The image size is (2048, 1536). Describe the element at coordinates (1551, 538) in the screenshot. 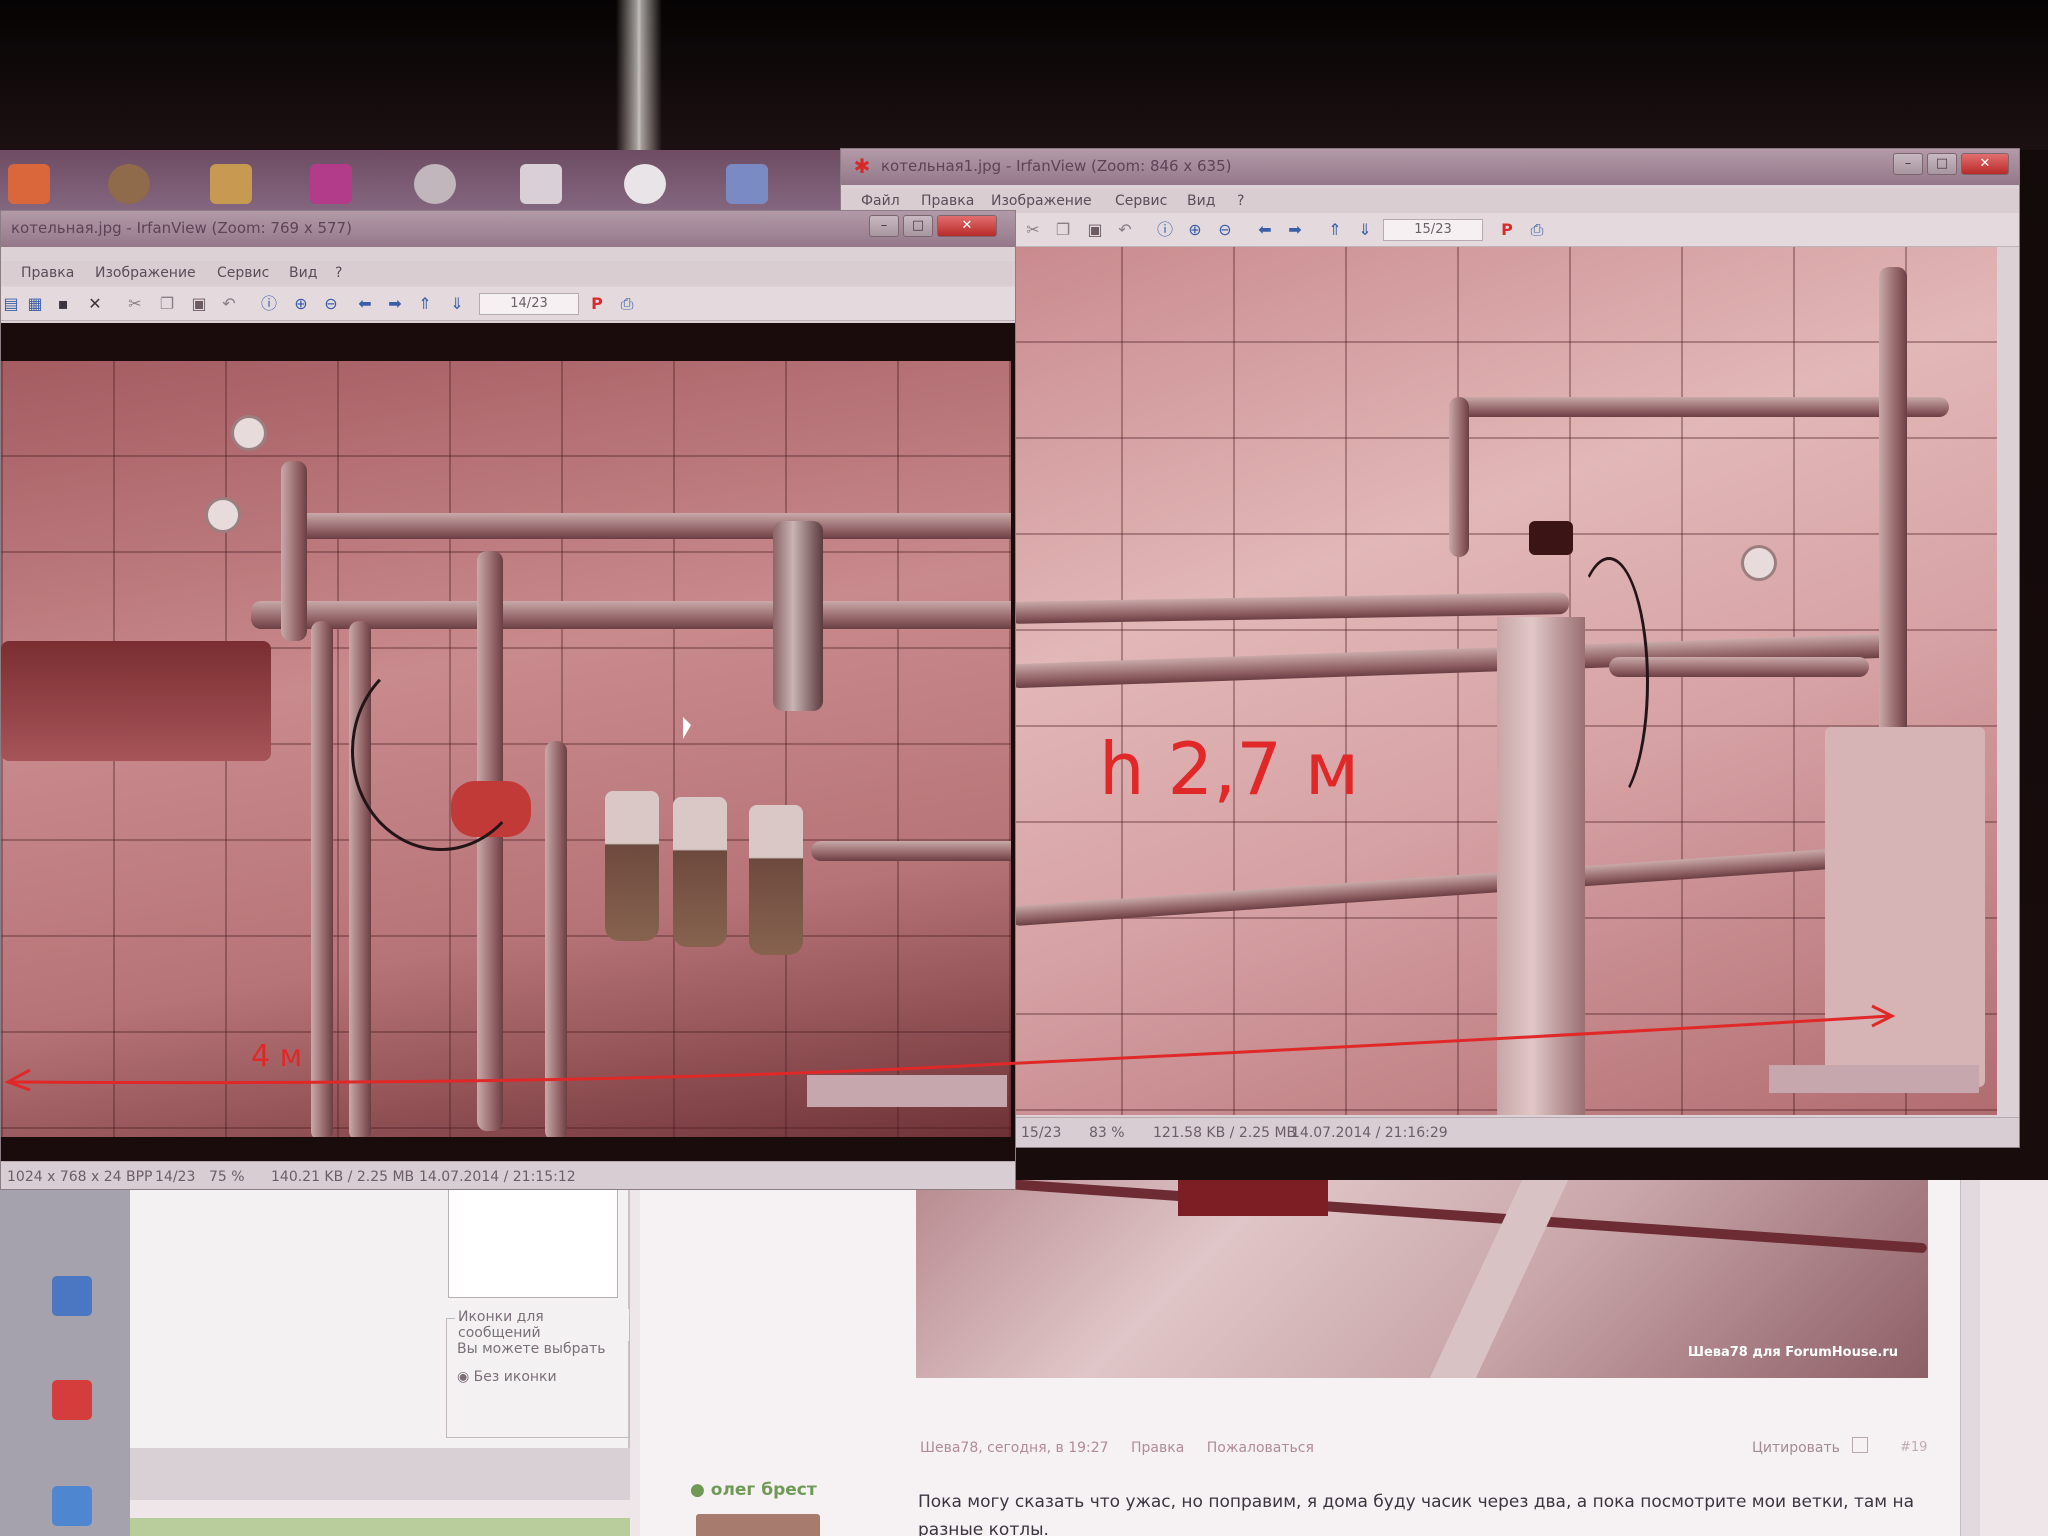

I see `valve-actuator` at that location.